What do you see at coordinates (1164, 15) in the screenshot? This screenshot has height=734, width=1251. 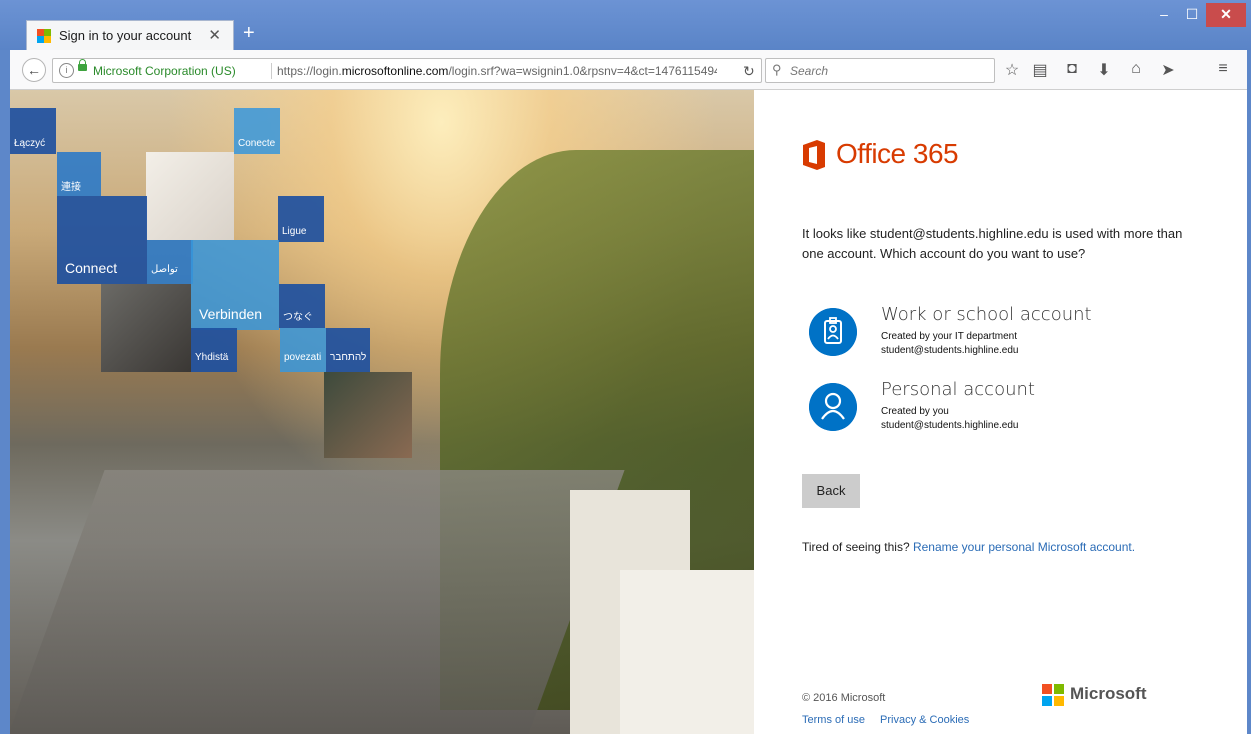 I see `minimize-button: ‒` at bounding box center [1164, 15].